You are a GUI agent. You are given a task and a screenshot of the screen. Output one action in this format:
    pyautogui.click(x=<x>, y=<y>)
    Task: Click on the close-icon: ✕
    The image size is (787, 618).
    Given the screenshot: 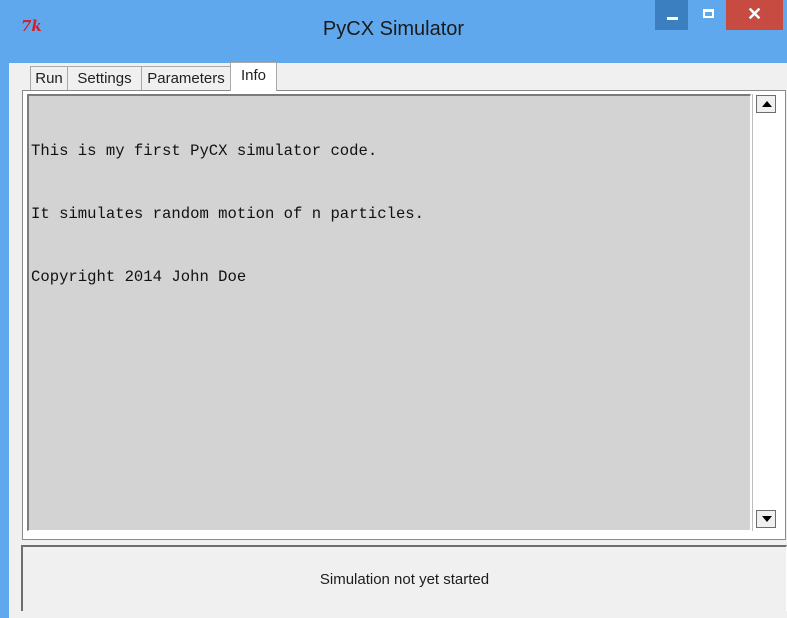 What is the action you would take?
    pyautogui.click(x=754, y=14)
    